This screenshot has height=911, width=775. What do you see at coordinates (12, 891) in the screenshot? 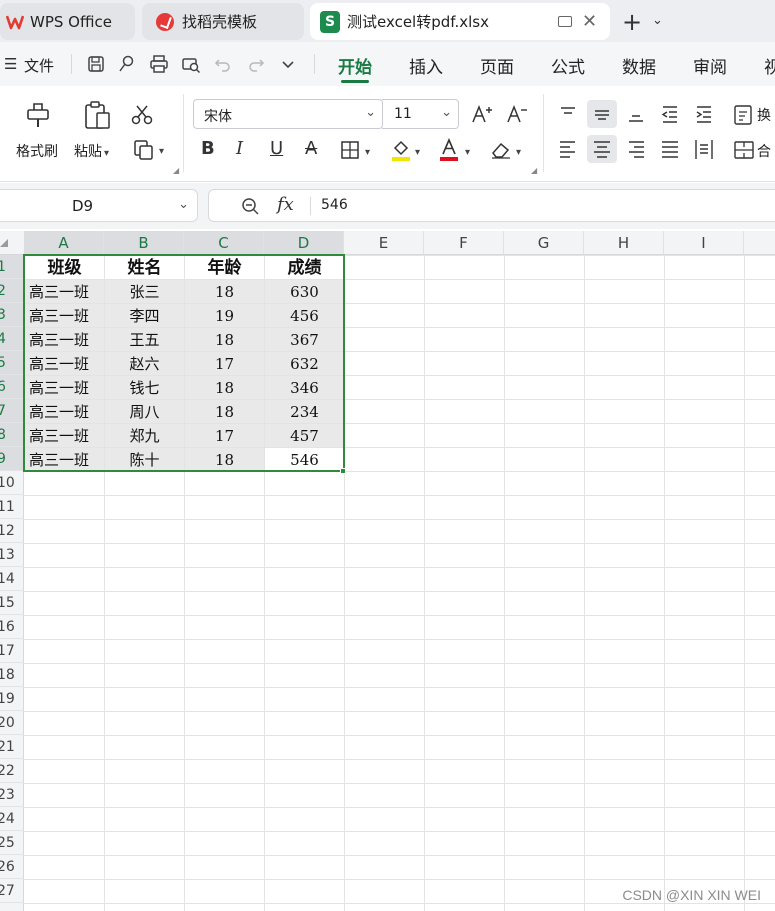
I see `row-header-27: 27` at bounding box center [12, 891].